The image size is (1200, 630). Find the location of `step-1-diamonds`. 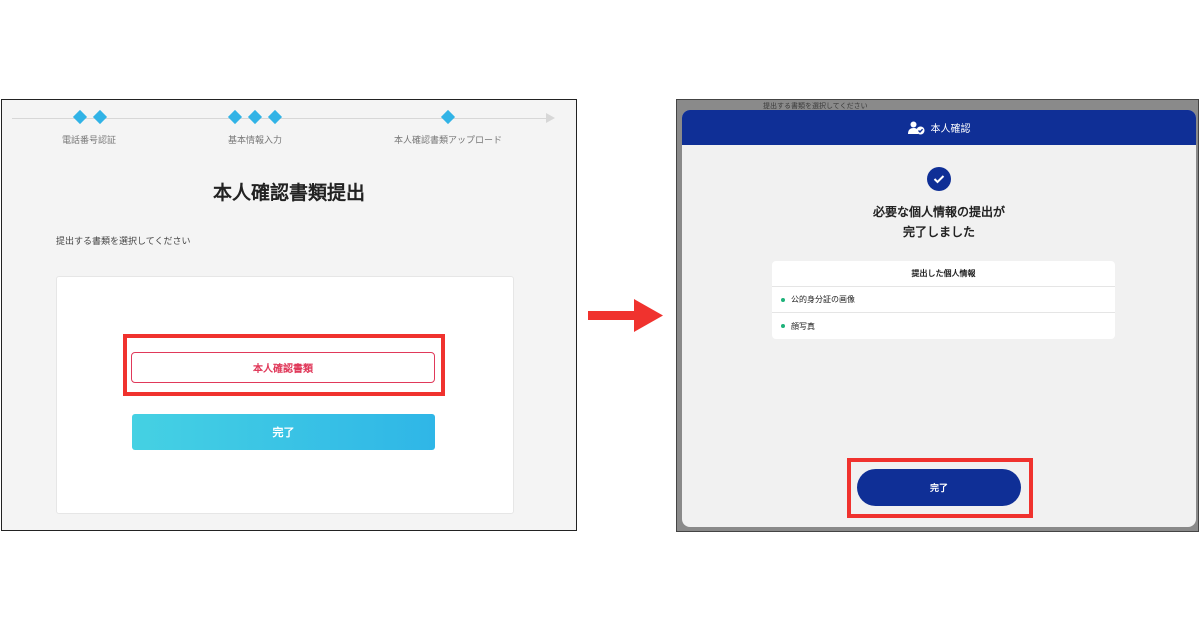

step-1-diamonds is located at coordinates (90, 117).